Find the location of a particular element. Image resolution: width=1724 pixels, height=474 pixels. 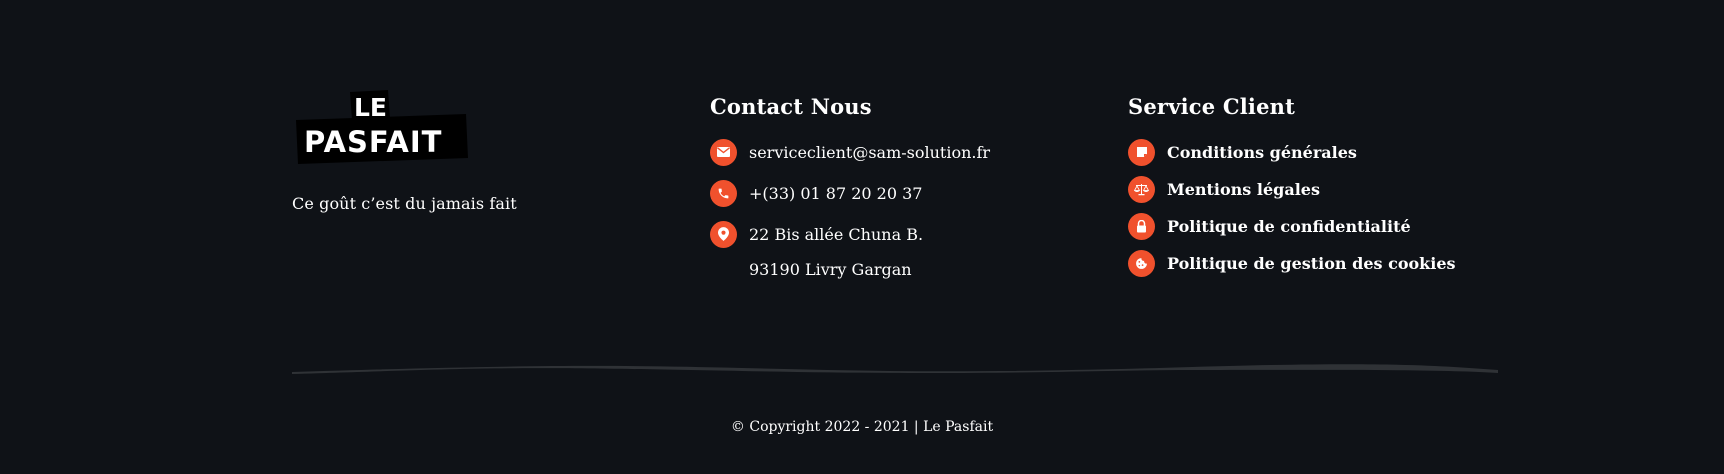

service-link-label: Politique de gestion des cookies is located at coordinates (1311, 263).